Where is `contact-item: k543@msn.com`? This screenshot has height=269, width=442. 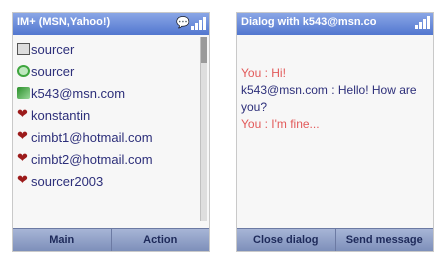
contact-item: k543@msn.com is located at coordinates (108, 93).